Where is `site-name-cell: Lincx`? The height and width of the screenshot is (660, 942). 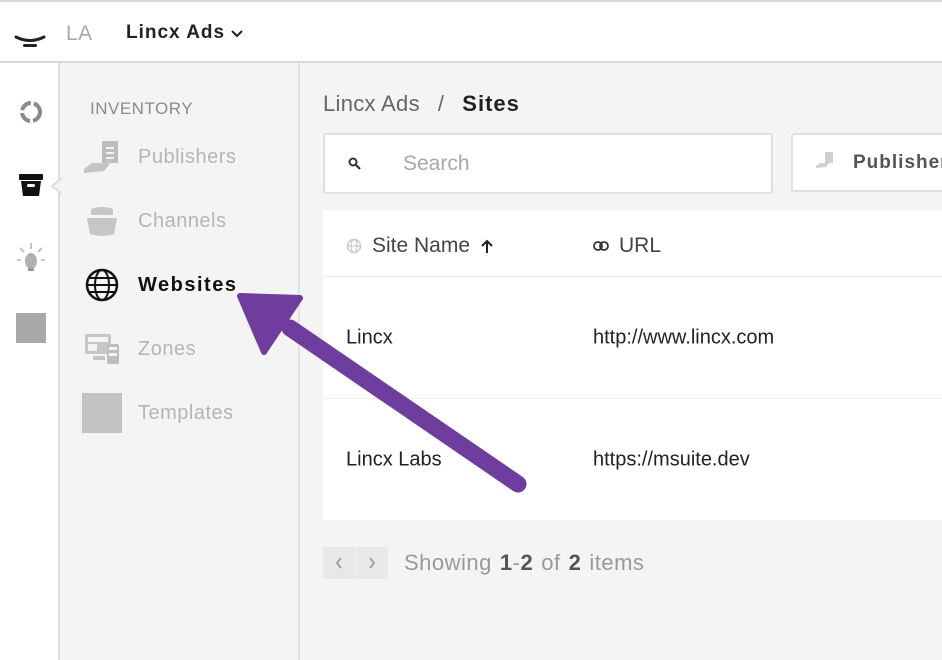
site-name-cell: Lincx is located at coordinates (369, 337).